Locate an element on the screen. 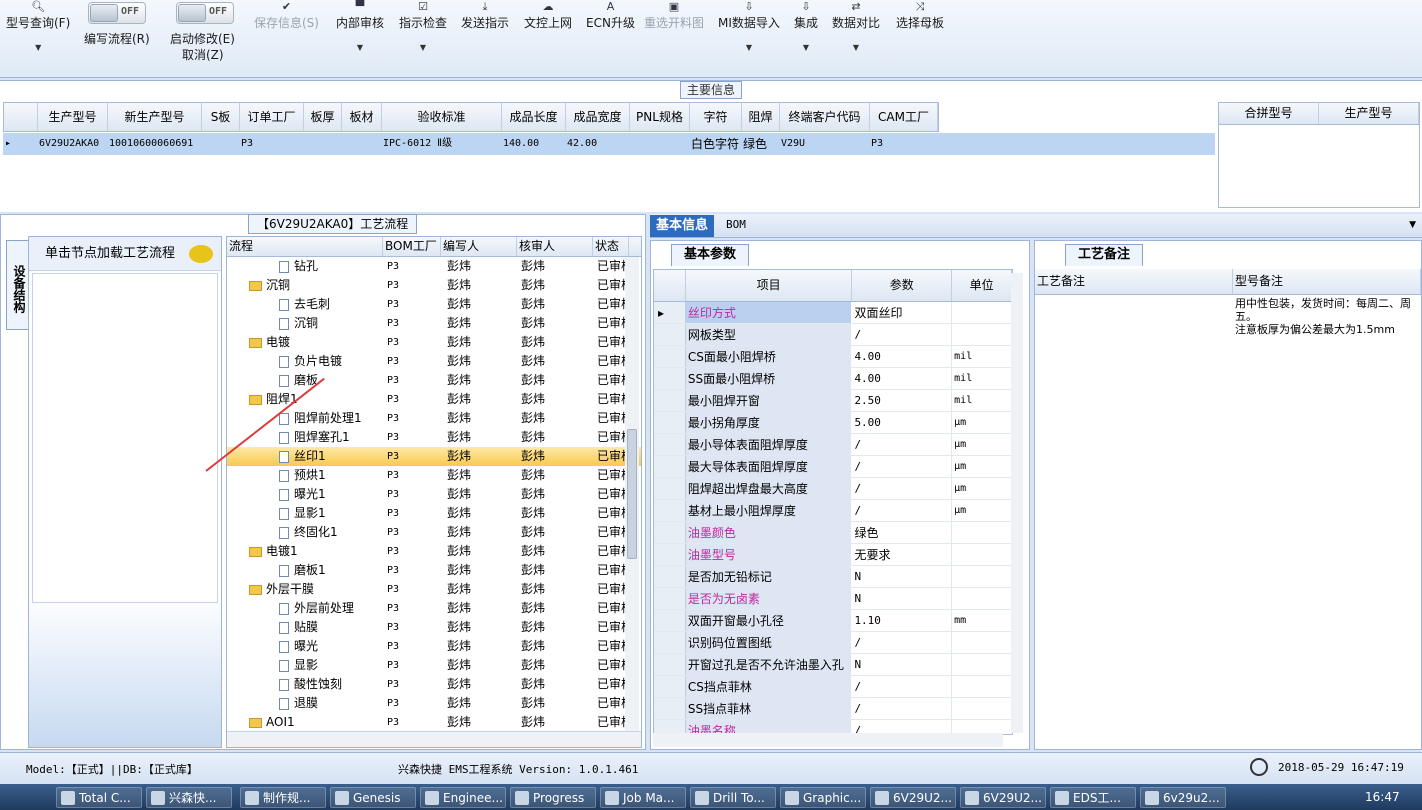 The image size is (1422, 810). col-header: 新生产型号 is located at coordinates (155, 117).